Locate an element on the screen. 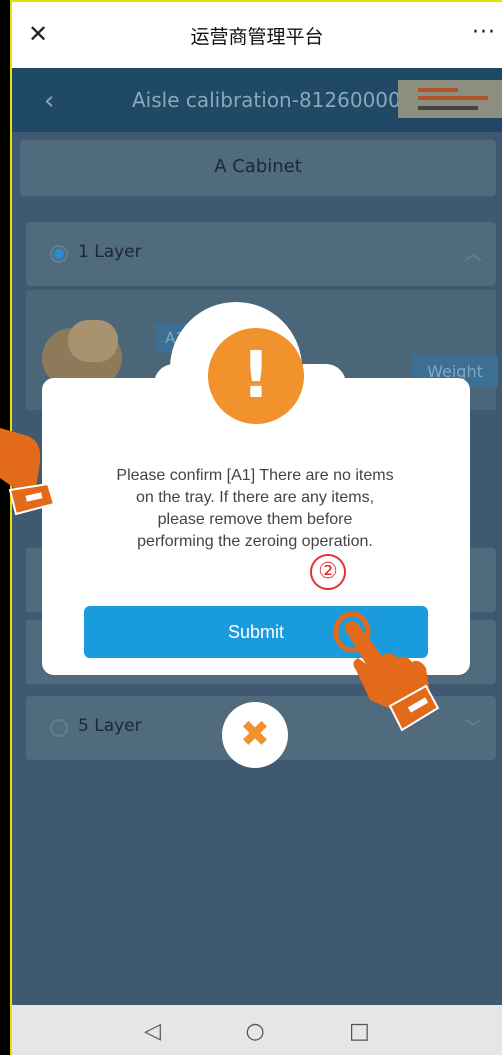 The image size is (502, 1055). wechat-top-bar: ✕ 运营商管理平台 ··· is located at coordinates (257, 35).